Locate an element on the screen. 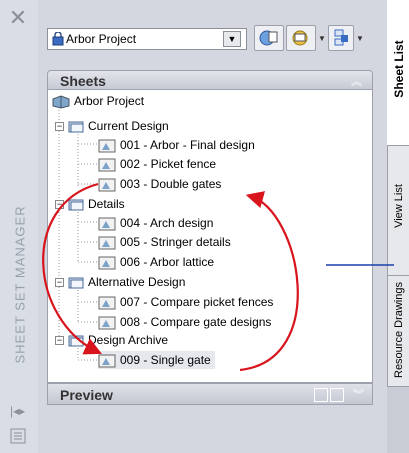 The height and width of the screenshot is (453, 409). chevron-down-icon: ▼ is located at coordinates (232, 39).